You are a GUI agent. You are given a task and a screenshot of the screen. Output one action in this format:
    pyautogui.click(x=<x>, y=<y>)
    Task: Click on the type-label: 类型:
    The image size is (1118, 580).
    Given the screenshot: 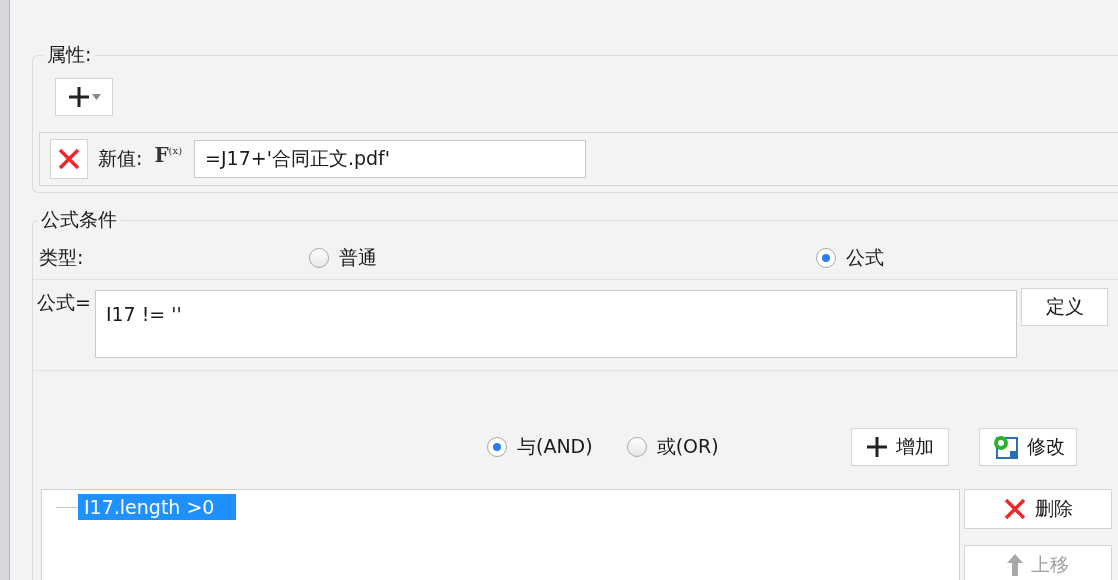 What is the action you would take?
    pyautogui.click(x=61, y=257)
    